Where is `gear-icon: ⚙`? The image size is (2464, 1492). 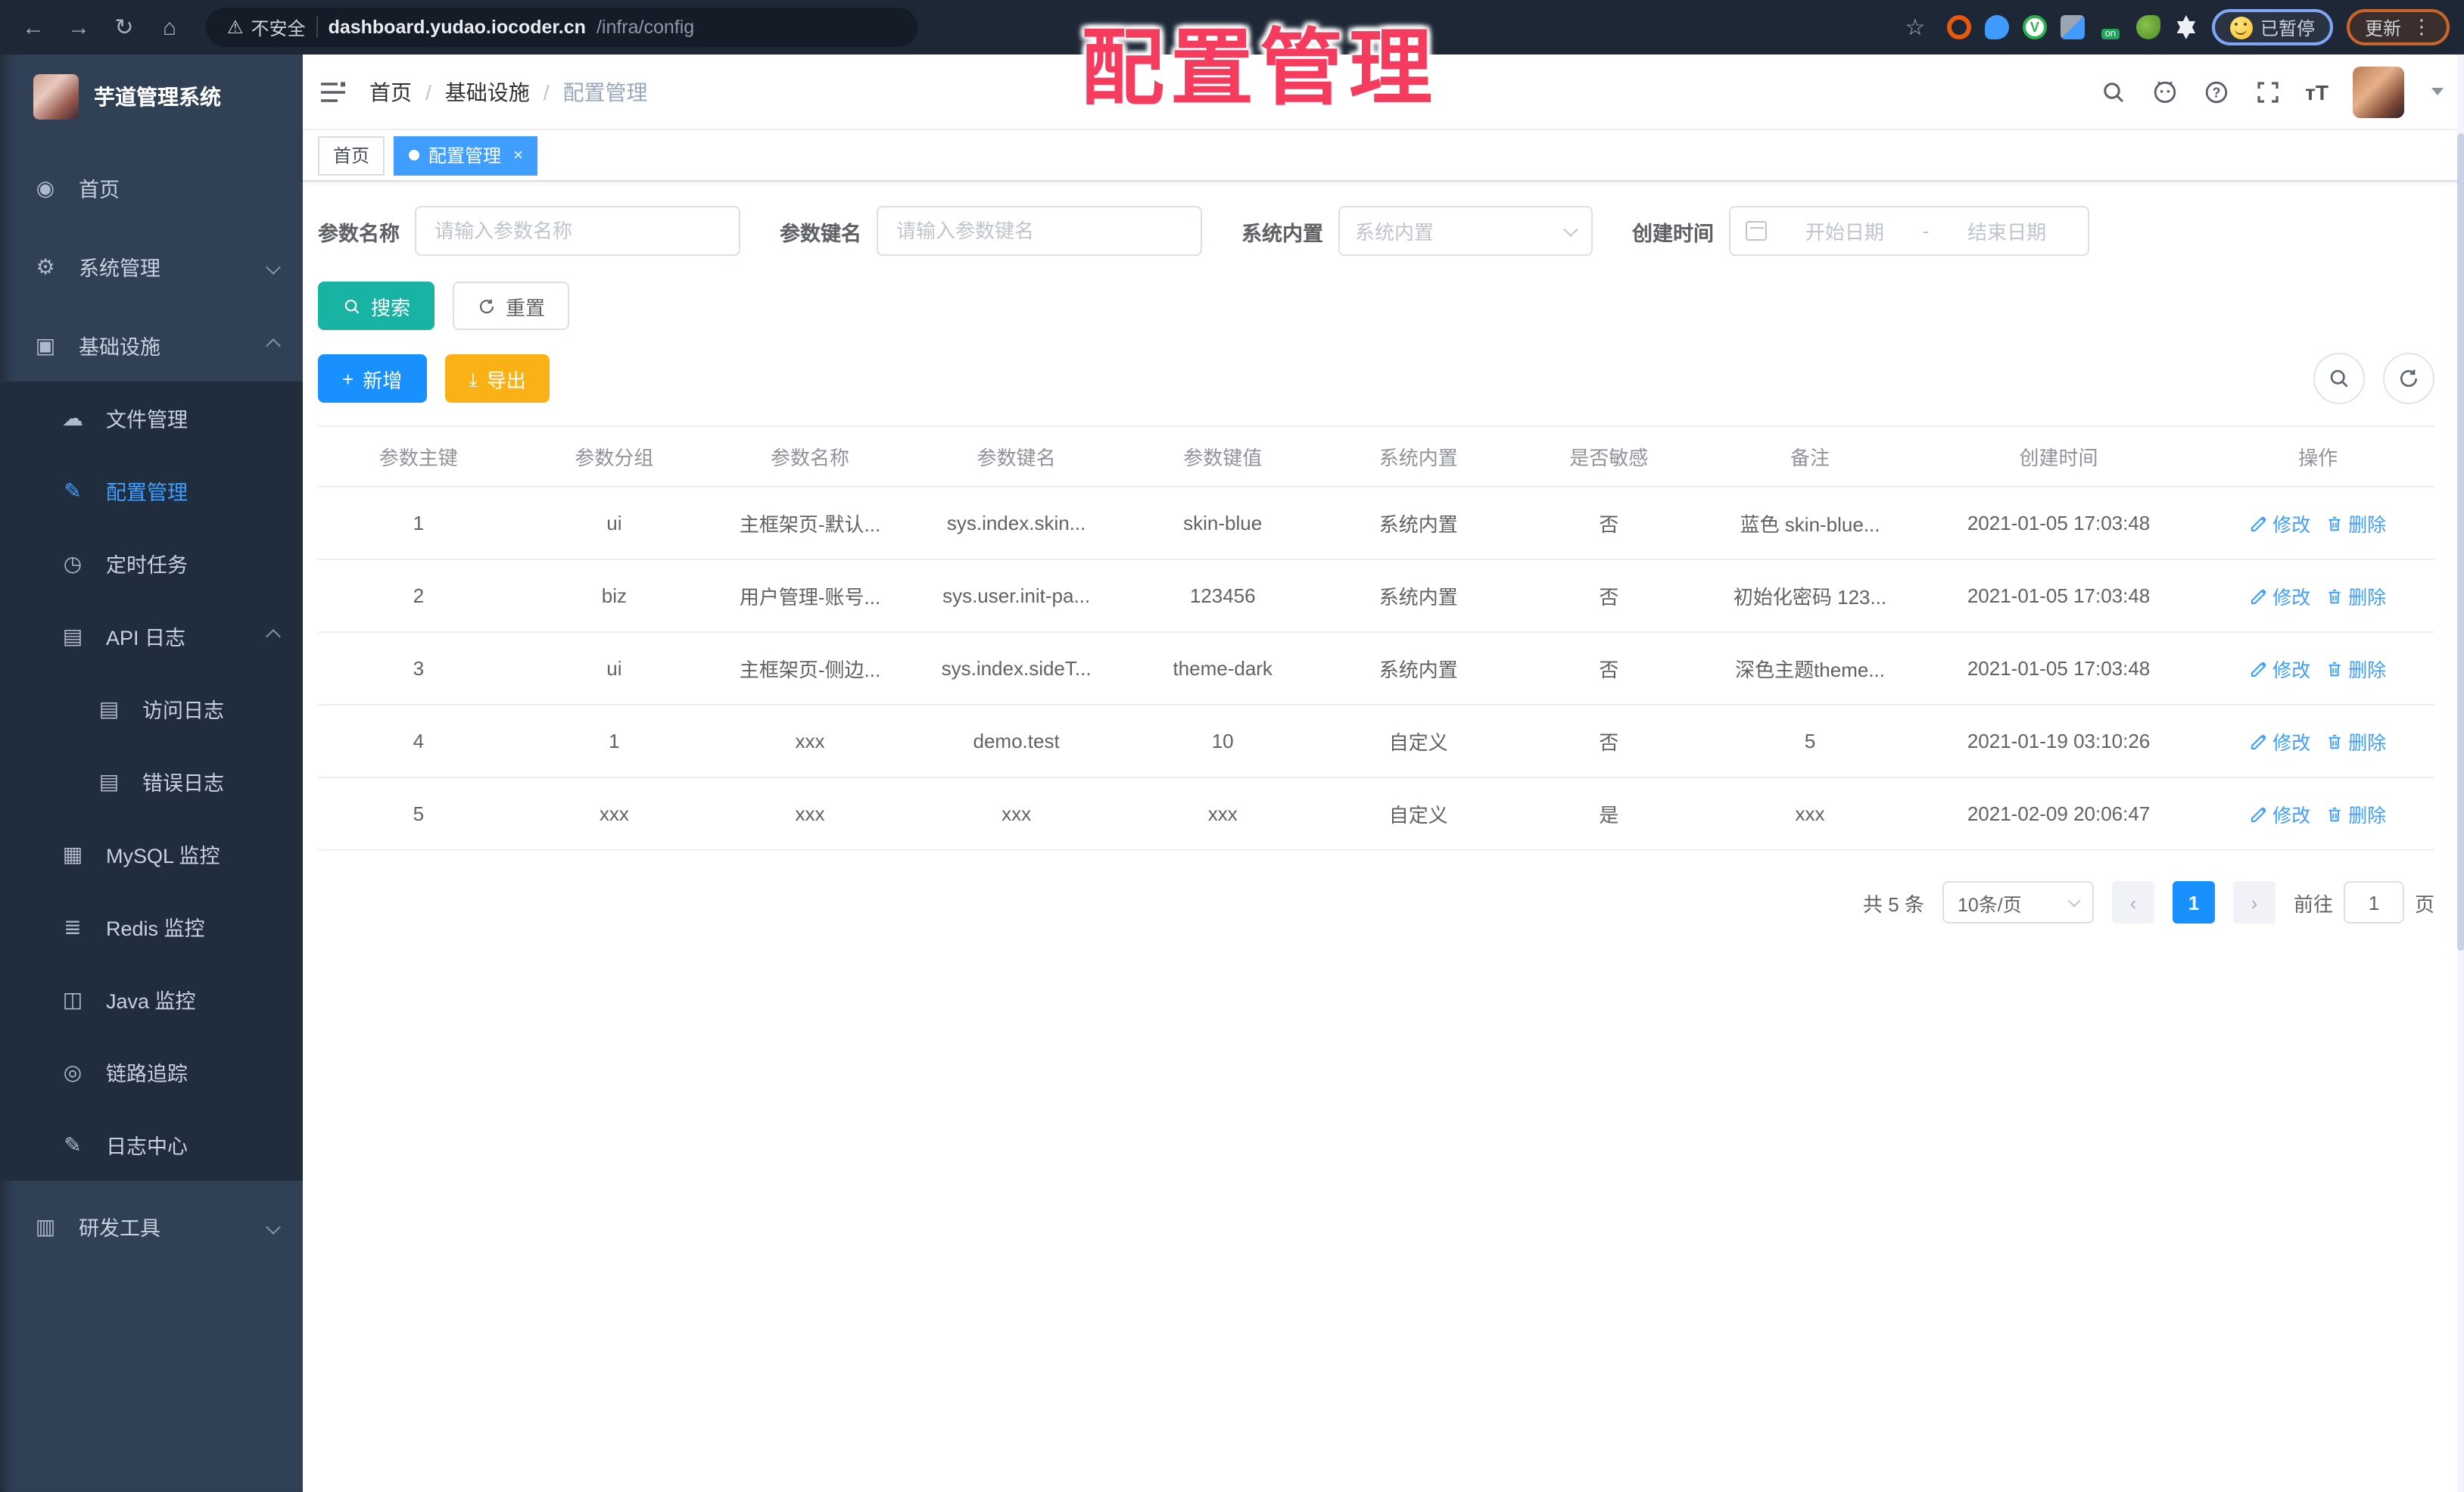
gear-icon: ⚙ is located at coordinates (45, 266).